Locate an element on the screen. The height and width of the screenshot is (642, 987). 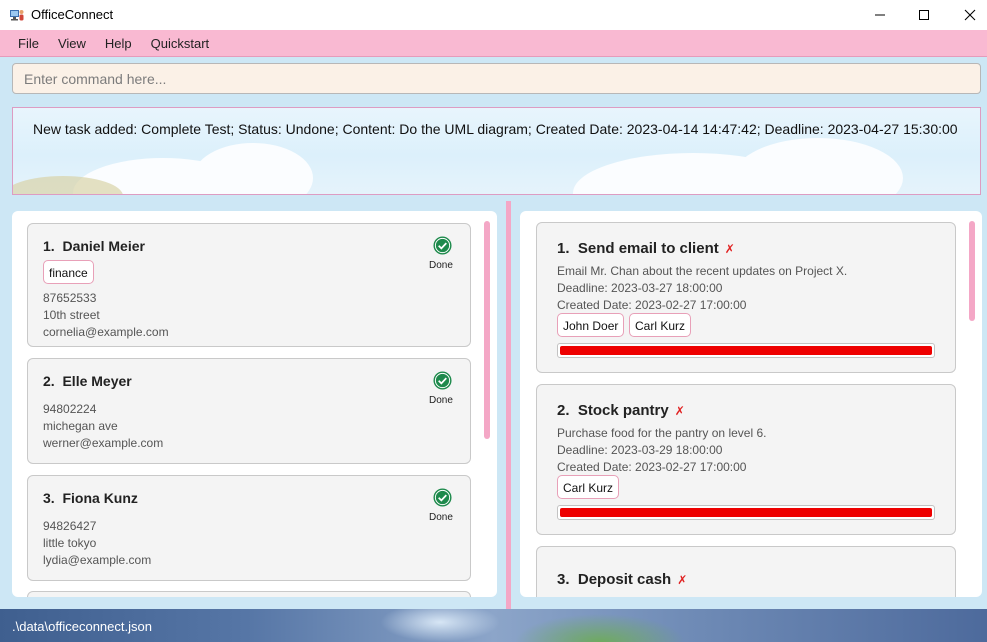
person-email: werner@example.com is located at coordinates (103, 443).